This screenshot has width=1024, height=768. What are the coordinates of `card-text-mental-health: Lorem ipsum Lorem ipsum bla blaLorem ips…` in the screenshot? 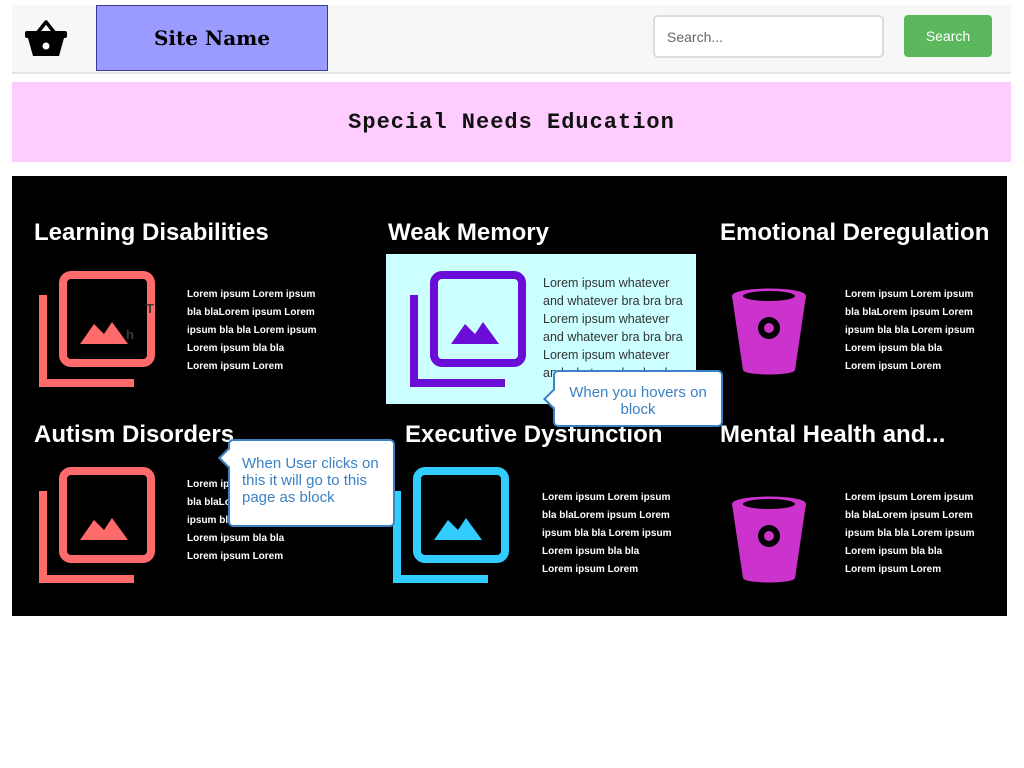 It's located at (910, 533).